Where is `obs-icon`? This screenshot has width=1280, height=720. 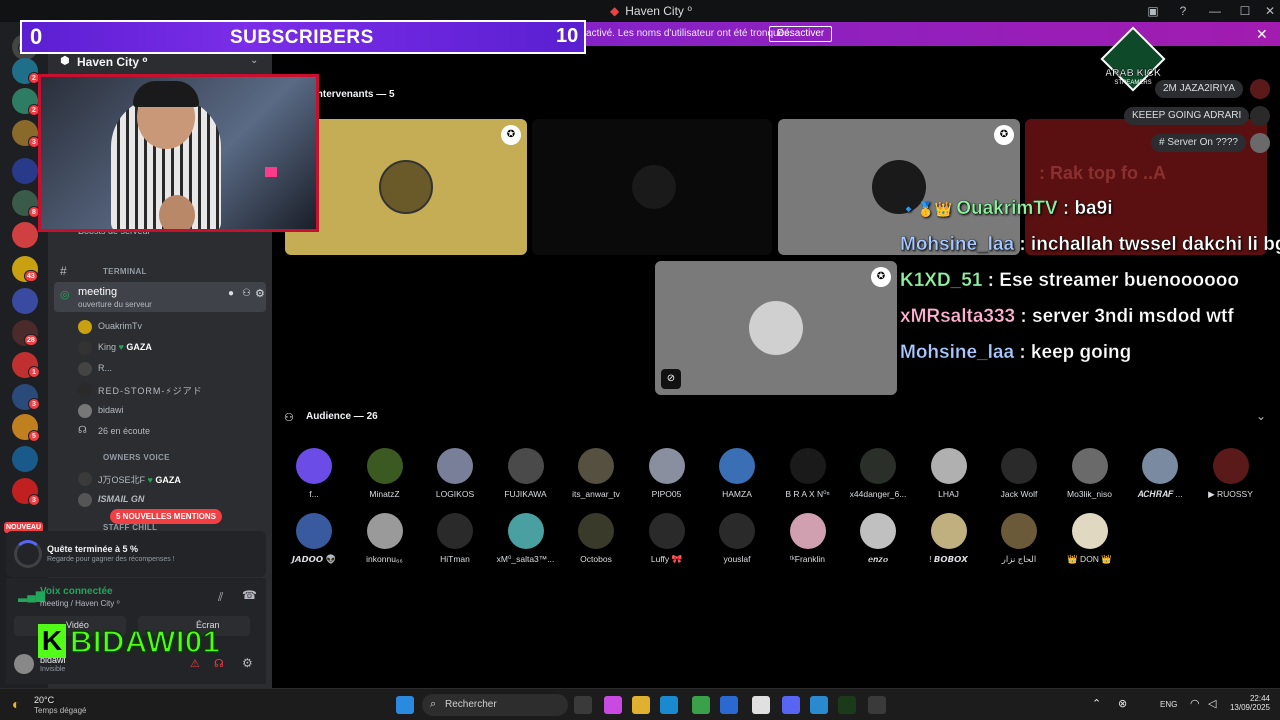 obs-icon is located at coordinates (761, 705).